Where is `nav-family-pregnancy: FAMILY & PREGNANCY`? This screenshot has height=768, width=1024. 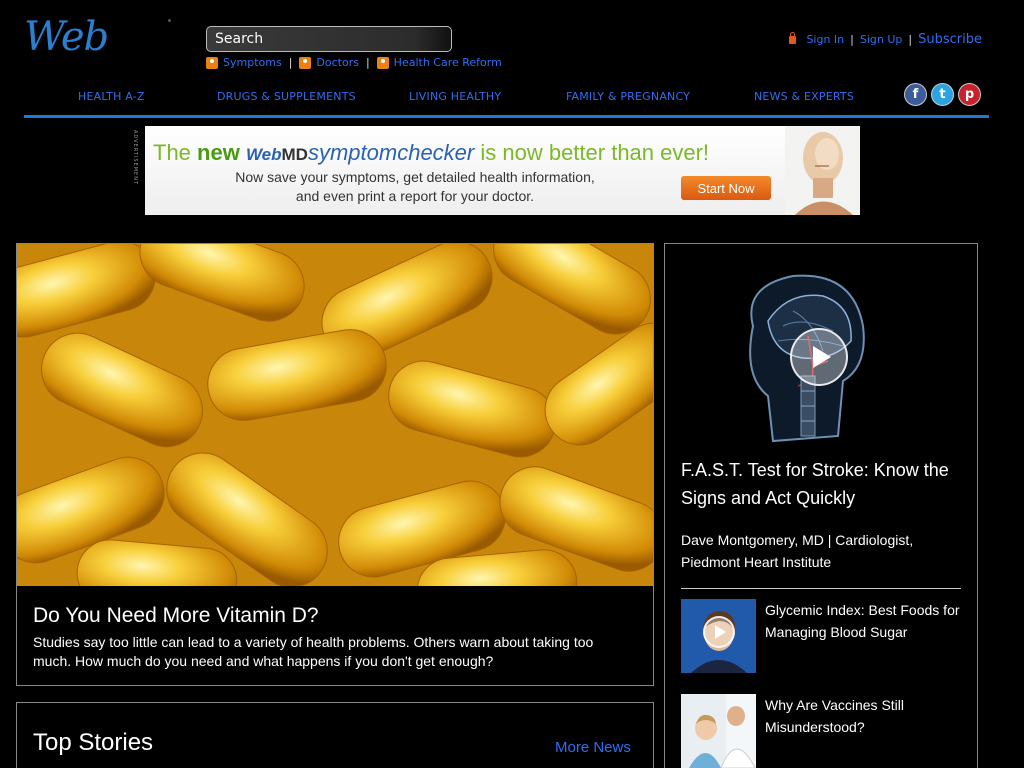
nav-family-pregnancy: FAMILY & PREGNANCY is located at coordinates (628, 96).